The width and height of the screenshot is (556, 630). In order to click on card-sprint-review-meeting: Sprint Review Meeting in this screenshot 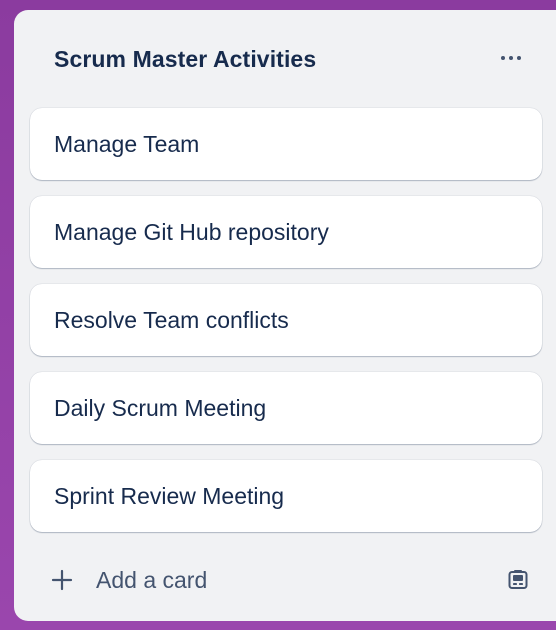, I will do `click(286, 496)`.